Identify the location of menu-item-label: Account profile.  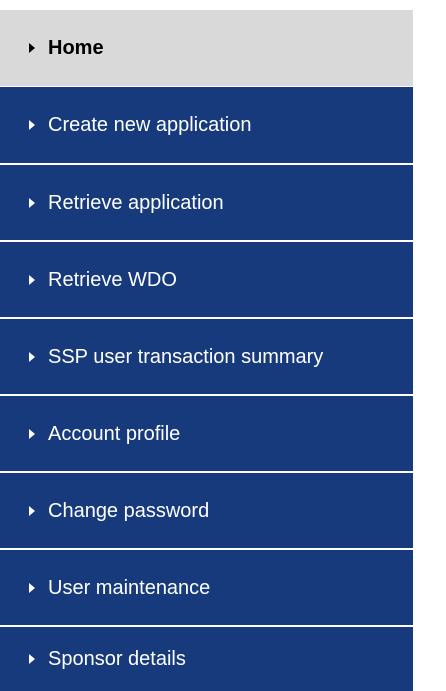
(114, 433).